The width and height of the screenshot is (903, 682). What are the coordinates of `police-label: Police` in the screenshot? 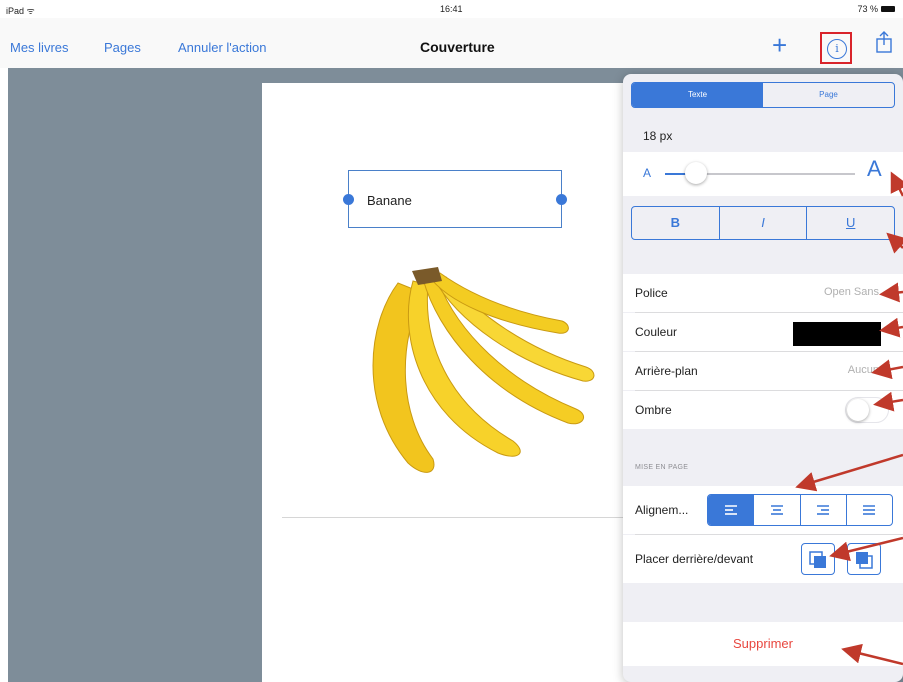 It's located at (651, 293).